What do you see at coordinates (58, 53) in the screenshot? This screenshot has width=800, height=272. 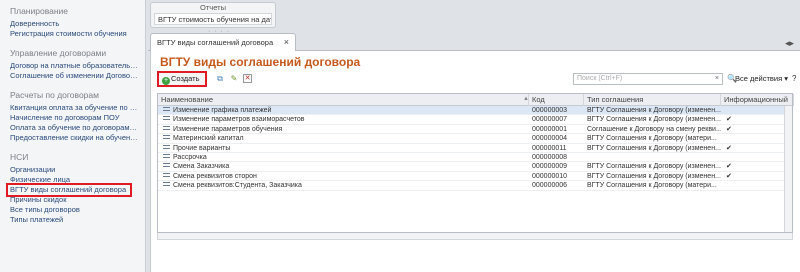 I see `sidebar-section-title: Управление договорами` at bounding box center [58, 53].